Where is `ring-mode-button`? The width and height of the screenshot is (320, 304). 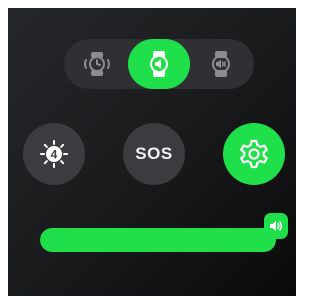 ring-mode-button is located at coordinates (159, 64).